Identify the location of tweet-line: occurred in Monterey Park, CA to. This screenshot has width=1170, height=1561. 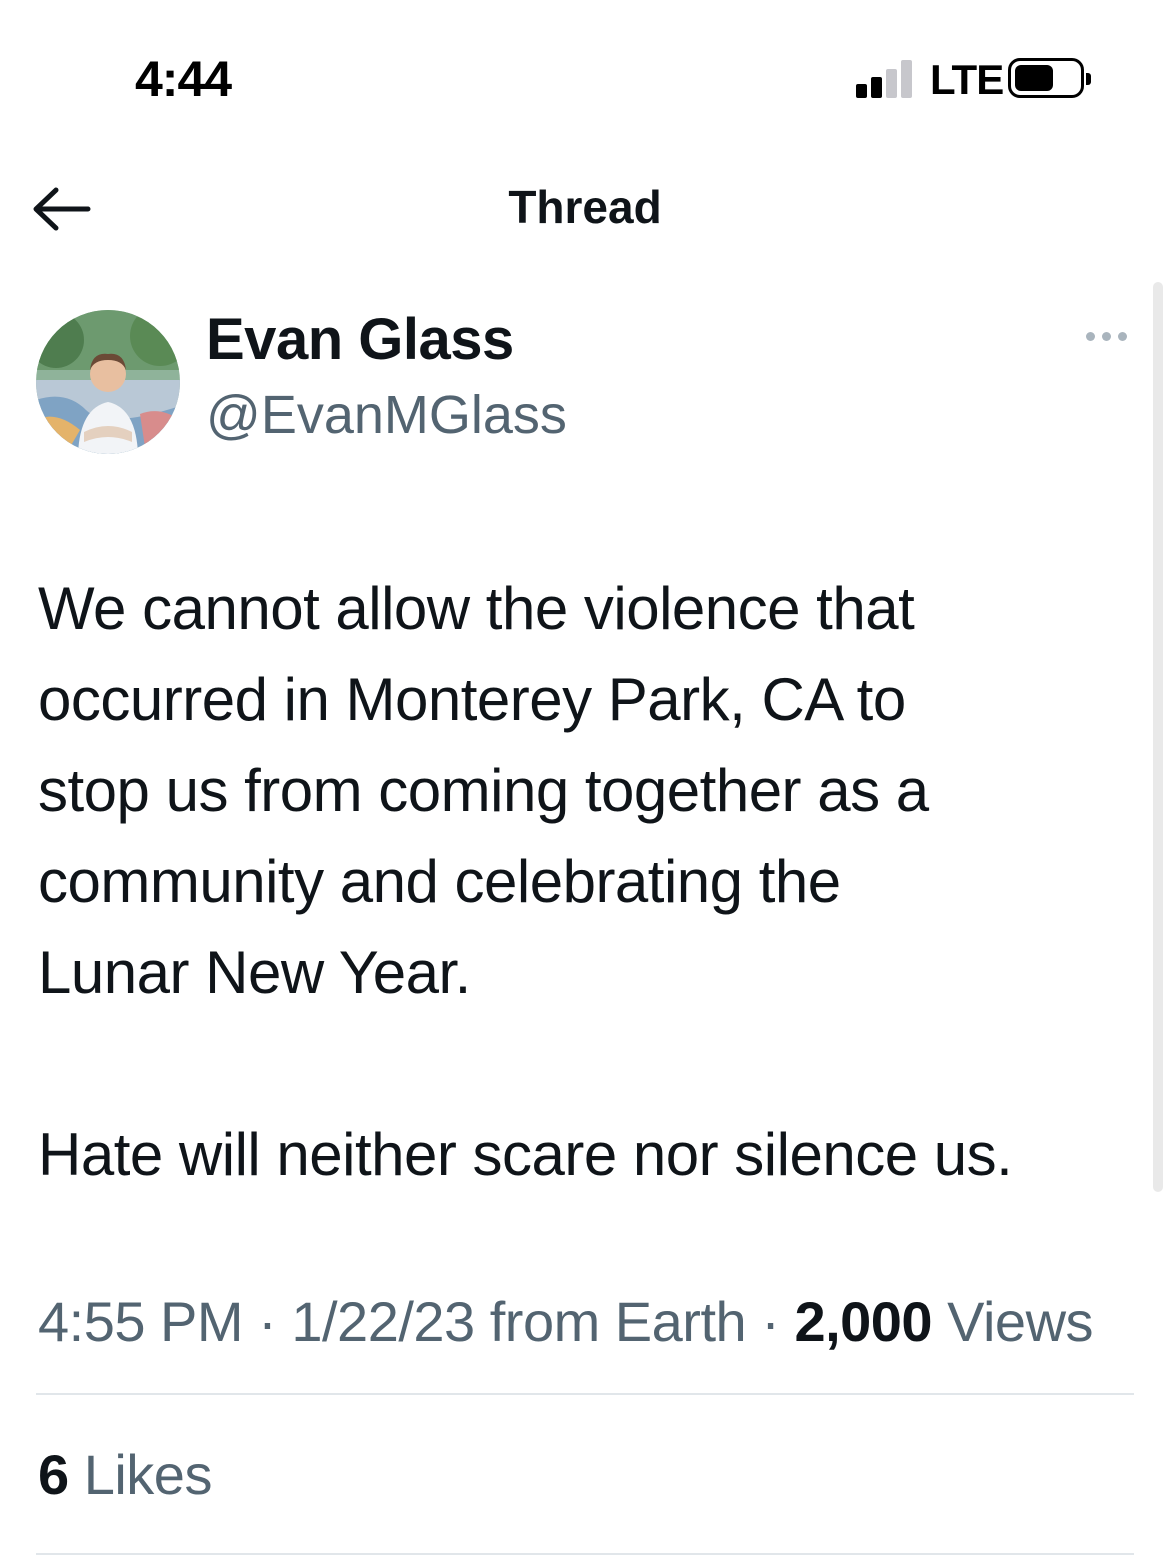
(472, 699).